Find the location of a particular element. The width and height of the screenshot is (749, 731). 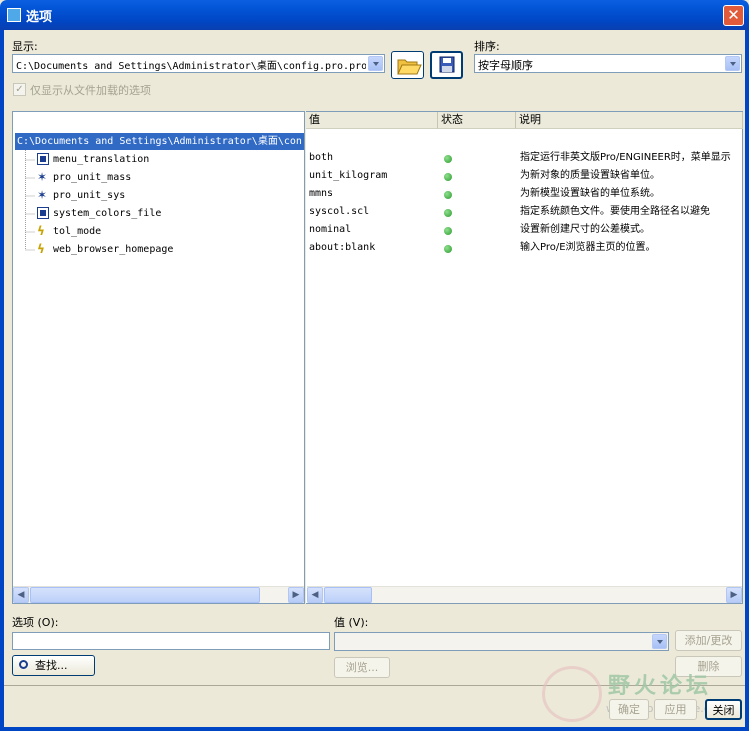

sort-label: 排序: is located at coordinates (487, 46).